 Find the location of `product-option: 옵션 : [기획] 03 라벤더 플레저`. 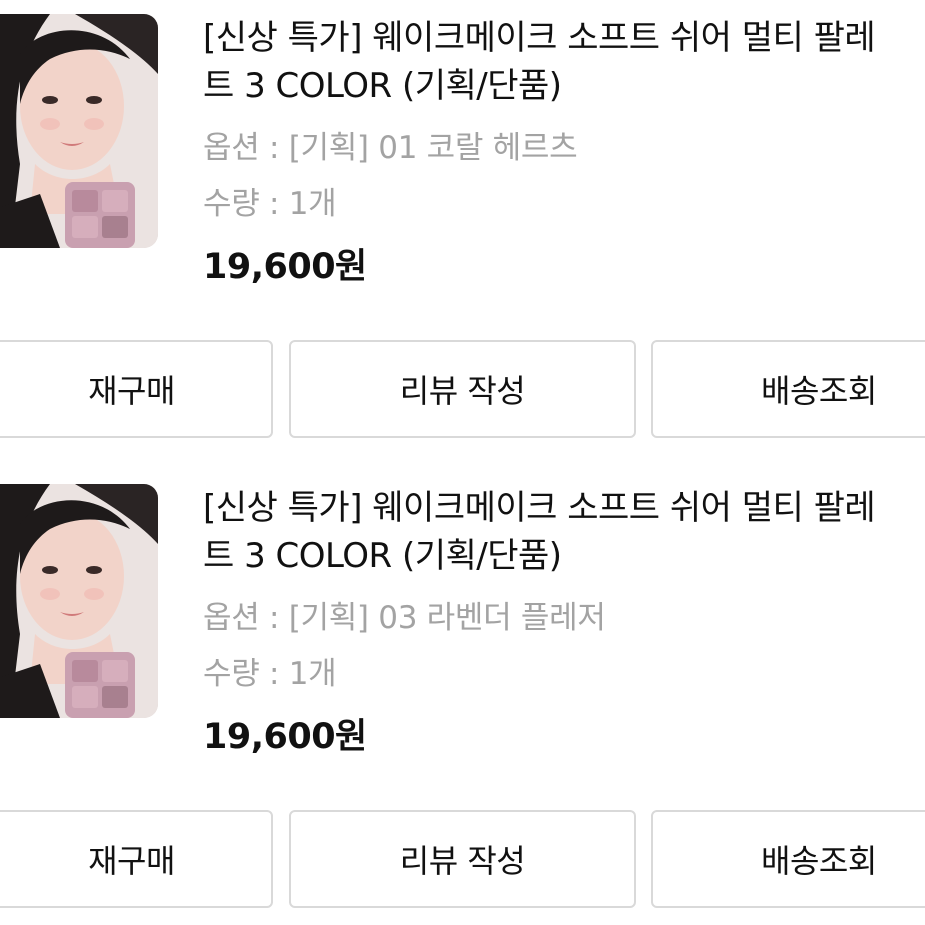

product-option: 옵션 : [기획] 03 라벤더 플레저 is located at coordinates (404, 618).